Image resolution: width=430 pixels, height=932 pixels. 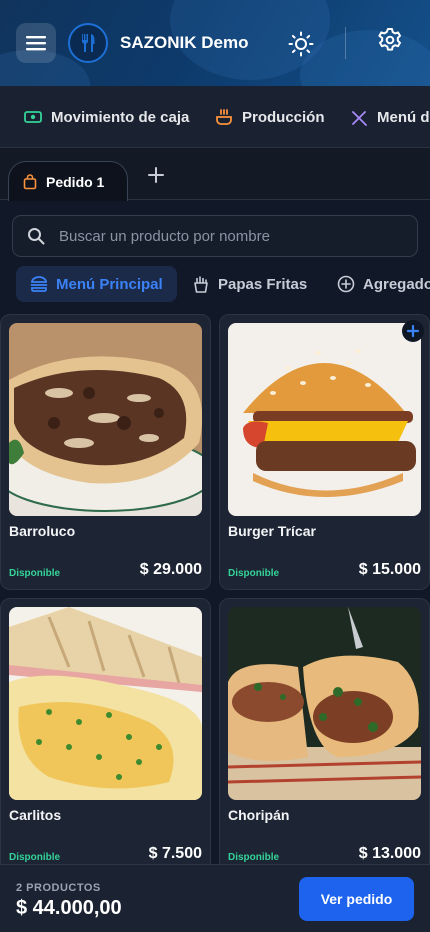 I want to click on product-card: Choripán Disponible $ 13.000, so click(x=324, y=736).